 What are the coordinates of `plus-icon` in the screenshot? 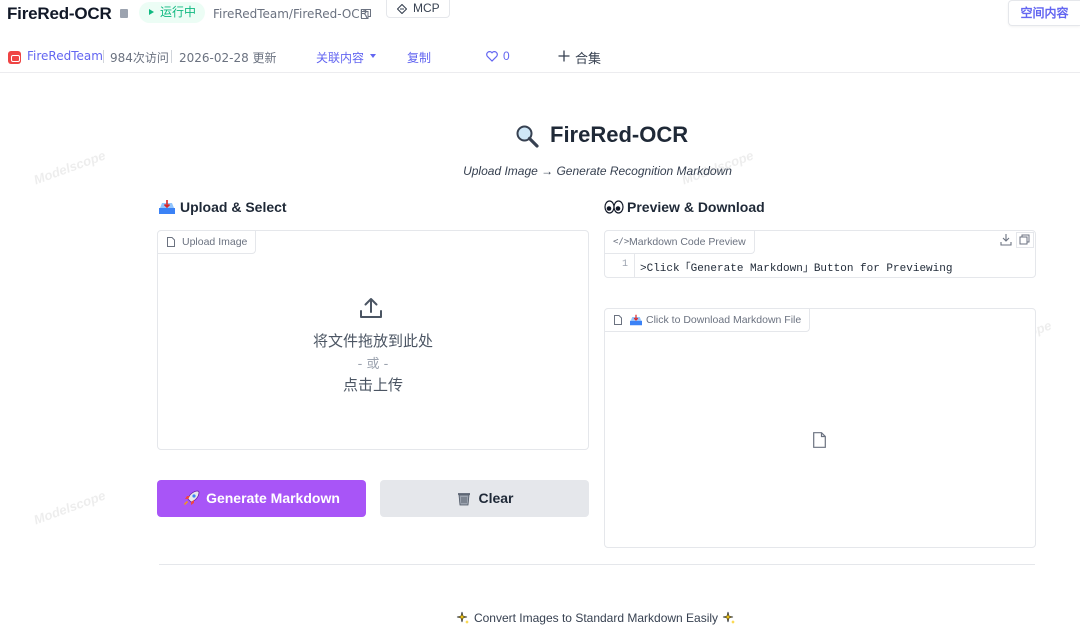 It's located at (564, 56).